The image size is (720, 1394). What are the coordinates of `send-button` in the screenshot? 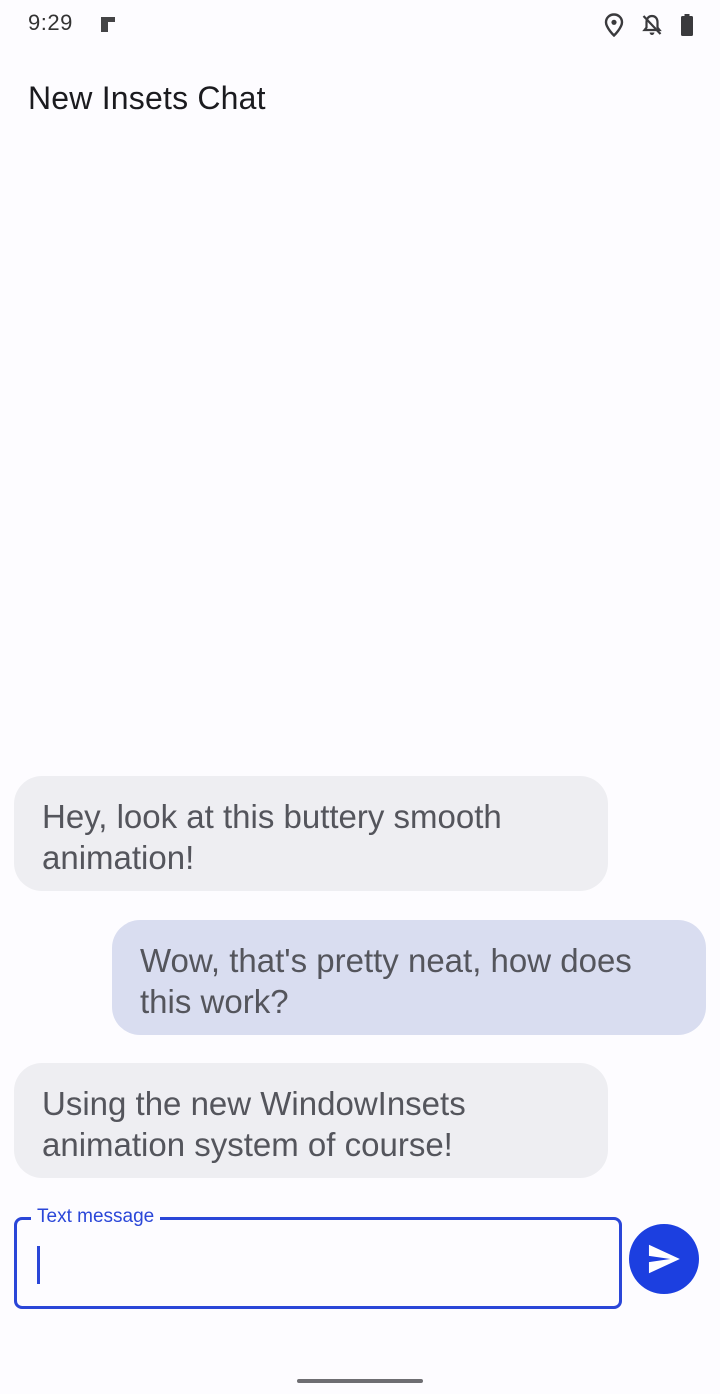 It's located at (664, 1259).